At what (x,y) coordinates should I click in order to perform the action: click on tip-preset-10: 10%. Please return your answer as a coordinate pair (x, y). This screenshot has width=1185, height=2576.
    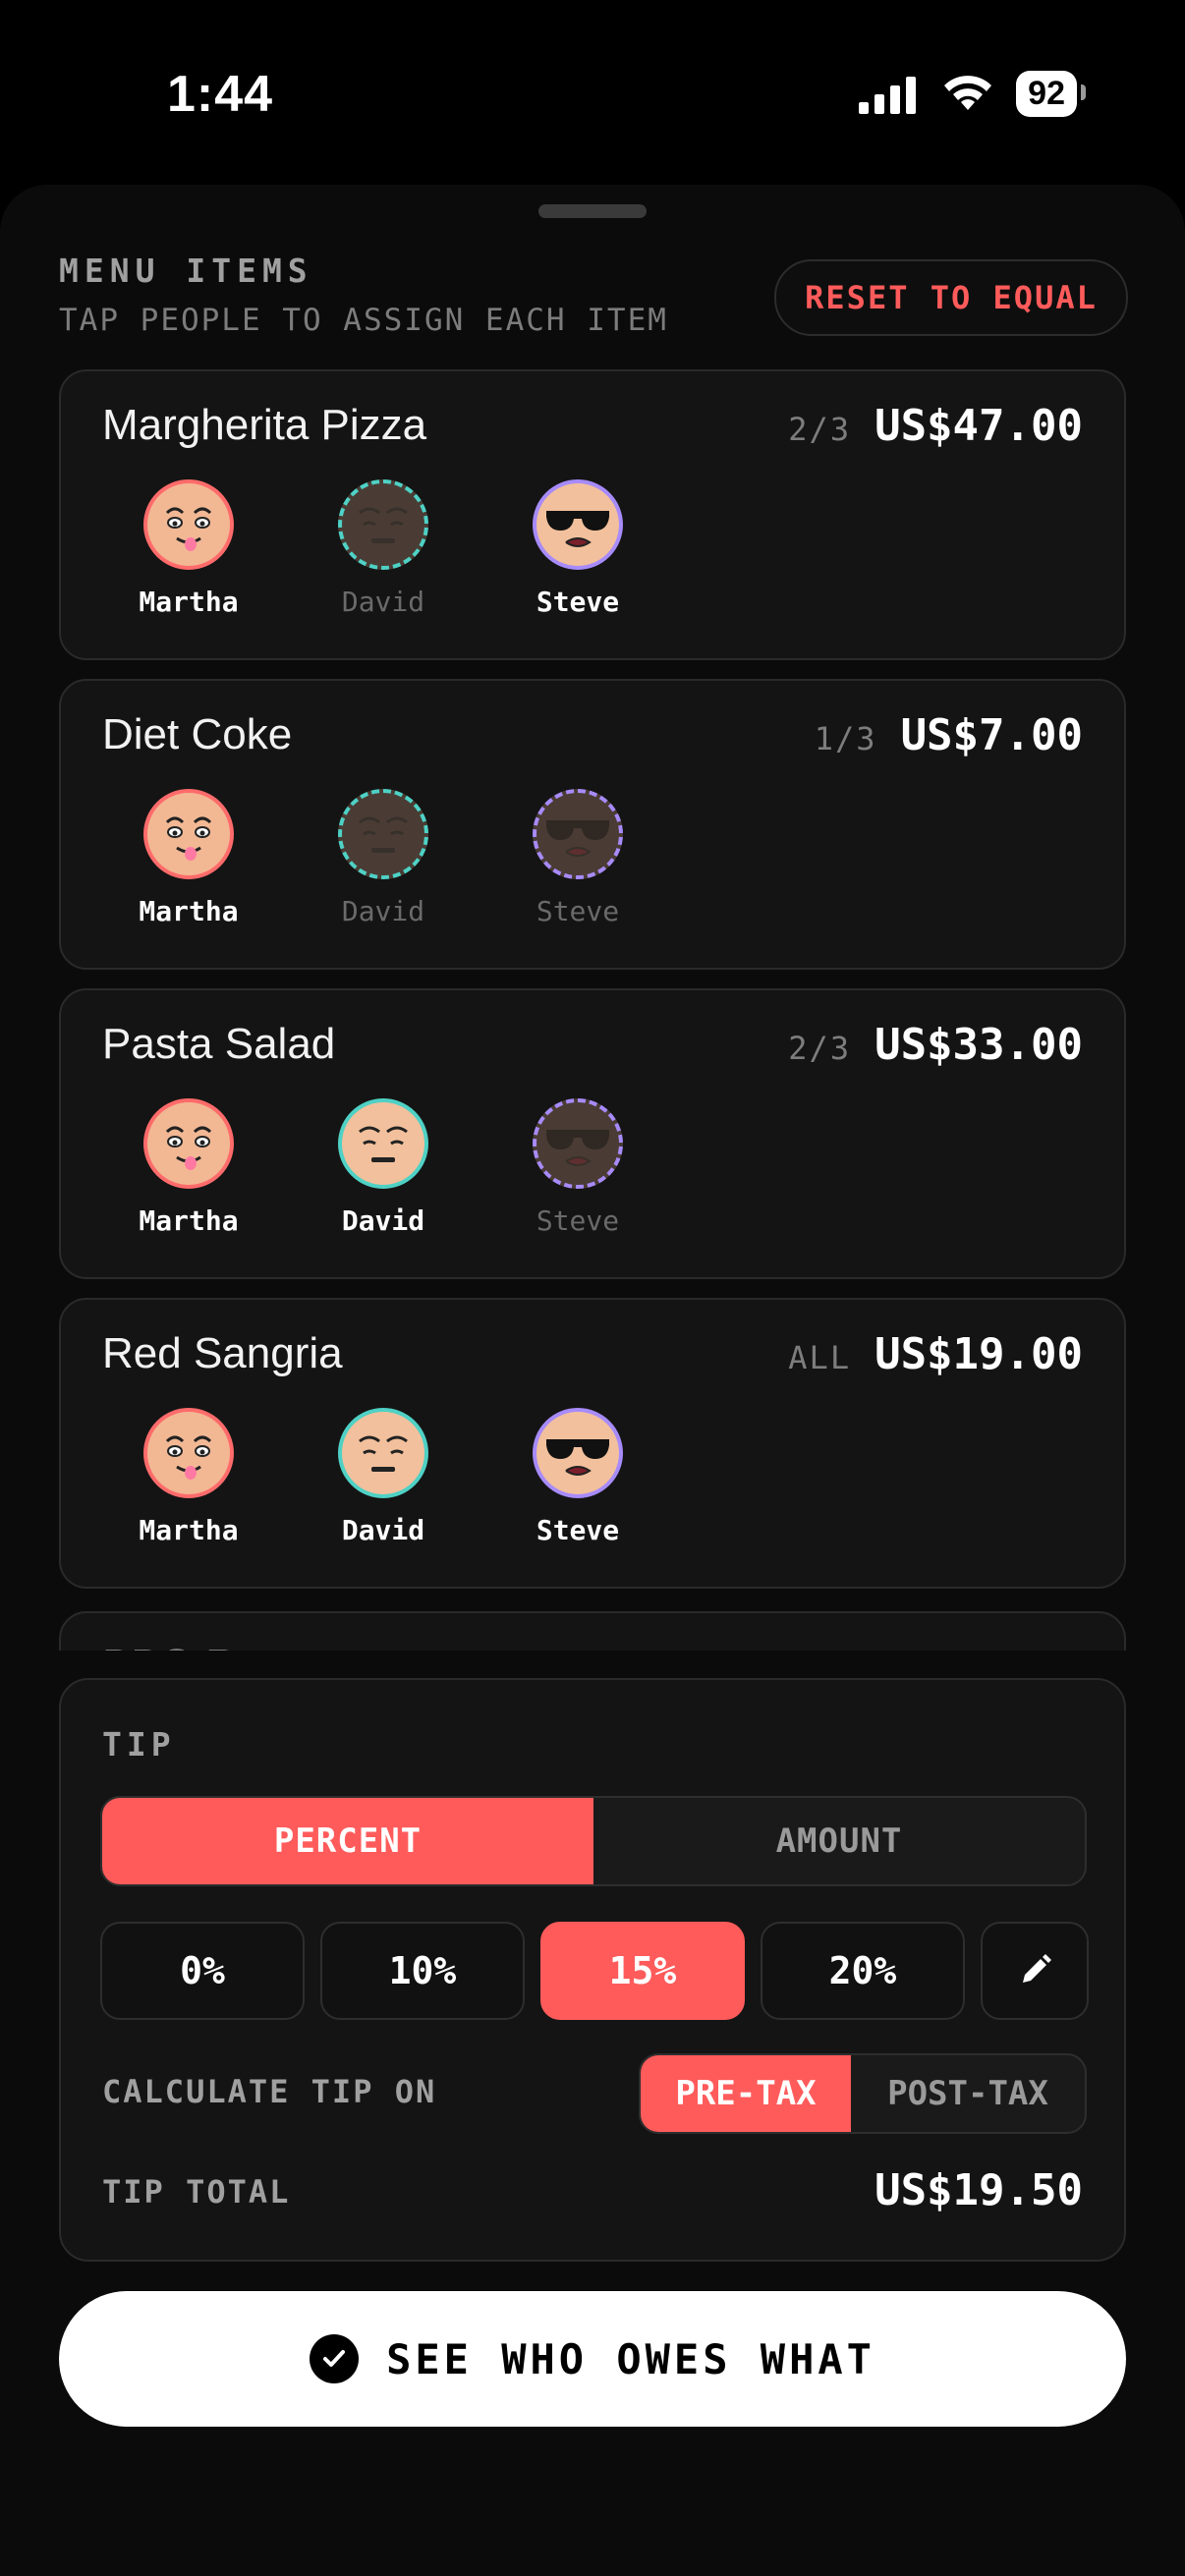
    Looking at the image, I should click on (423, 1971).